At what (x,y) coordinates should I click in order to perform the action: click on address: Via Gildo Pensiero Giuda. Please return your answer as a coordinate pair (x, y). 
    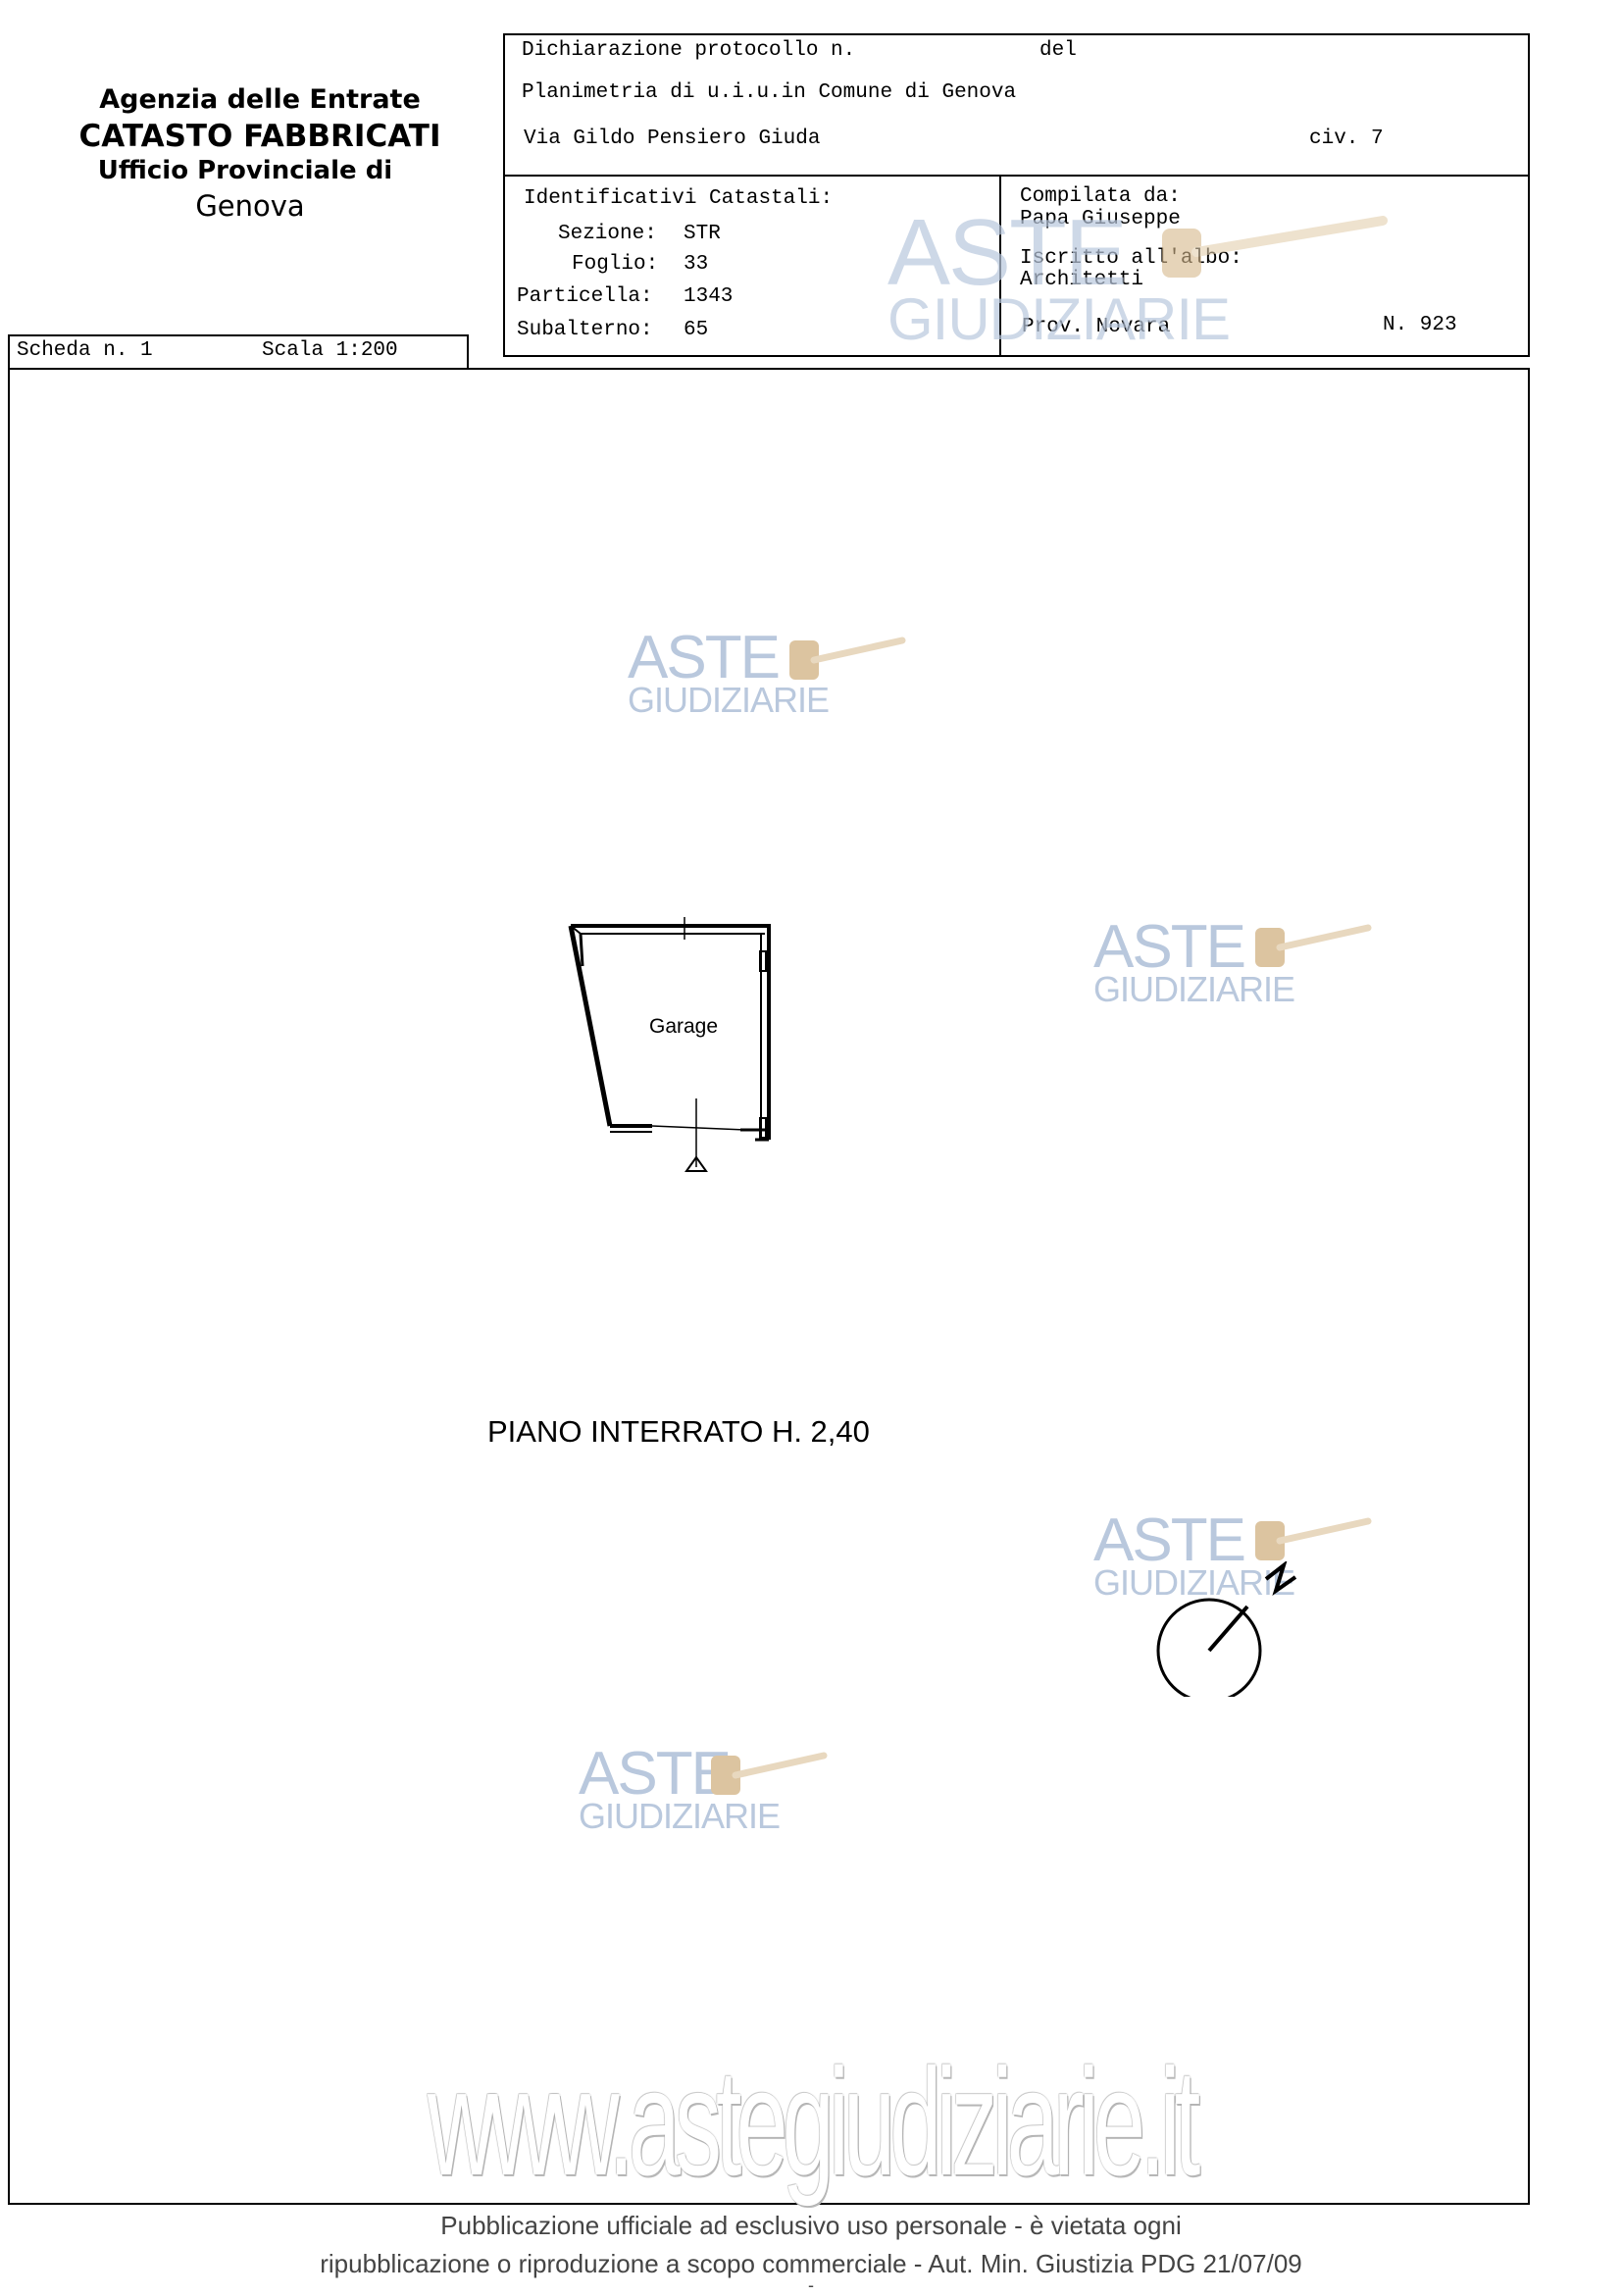
    Looking at the image, I should click on (673, 139).